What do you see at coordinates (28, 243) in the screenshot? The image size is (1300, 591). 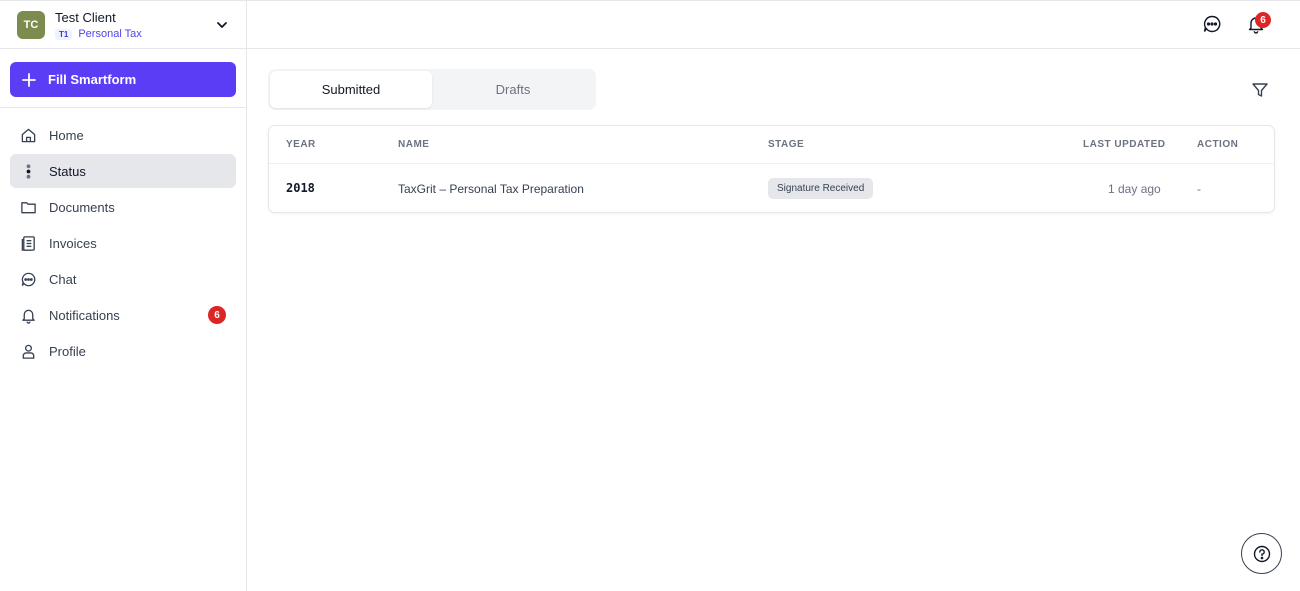 I see `invoice-icon` at bounding box center [28, 243].